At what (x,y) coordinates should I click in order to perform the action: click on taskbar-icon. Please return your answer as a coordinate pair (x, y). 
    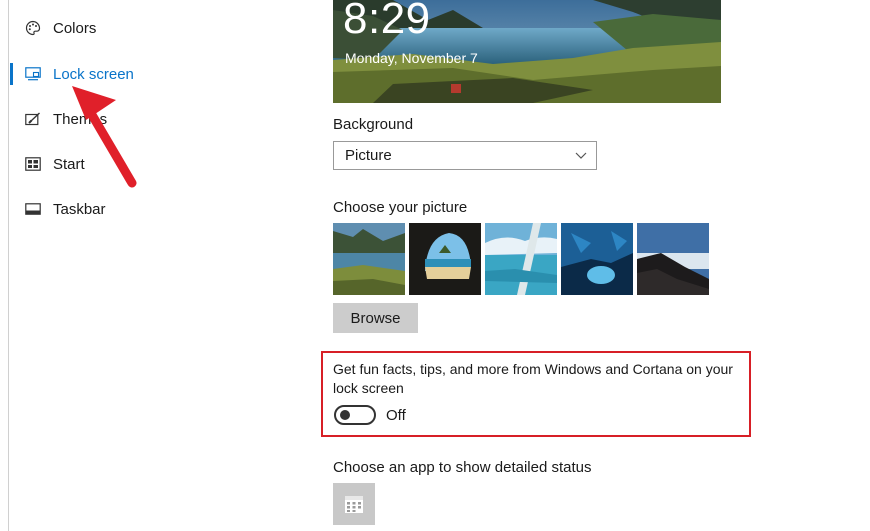
    Looking at the image, I should click on (33, 209).